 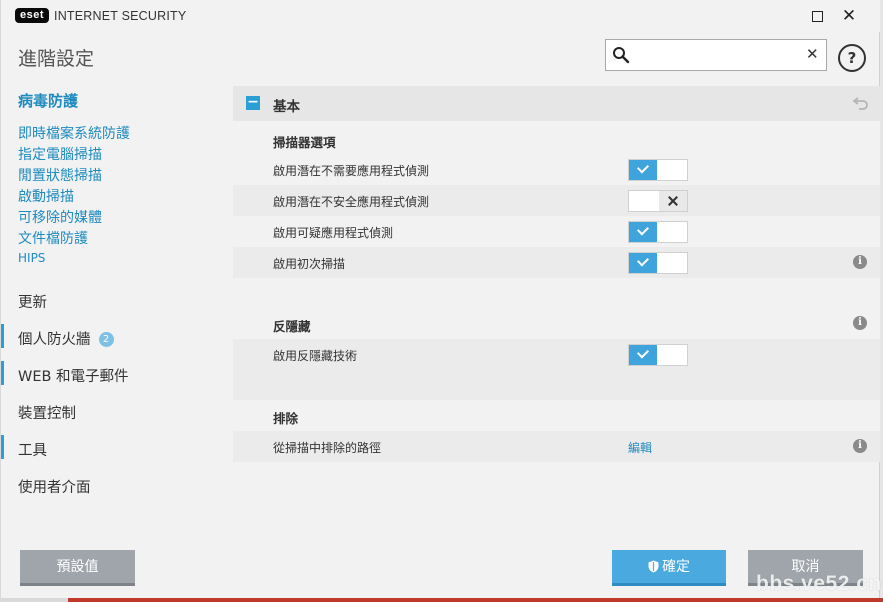 I want to click on product-name: INTERNET SECURITY, so click(x=120, y=15).